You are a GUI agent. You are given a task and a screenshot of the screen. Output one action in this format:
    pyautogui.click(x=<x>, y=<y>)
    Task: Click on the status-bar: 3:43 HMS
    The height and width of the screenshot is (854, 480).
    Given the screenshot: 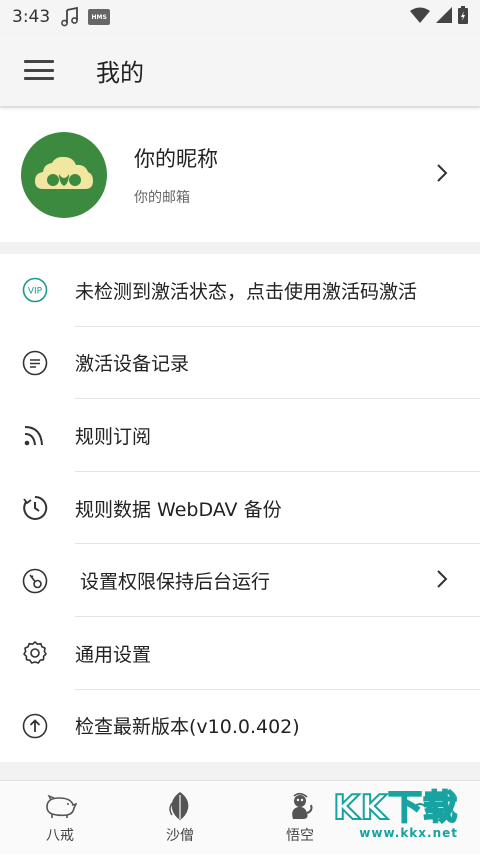 What is the action you would take?
    pyautogui.click(x=240, y=17)
    